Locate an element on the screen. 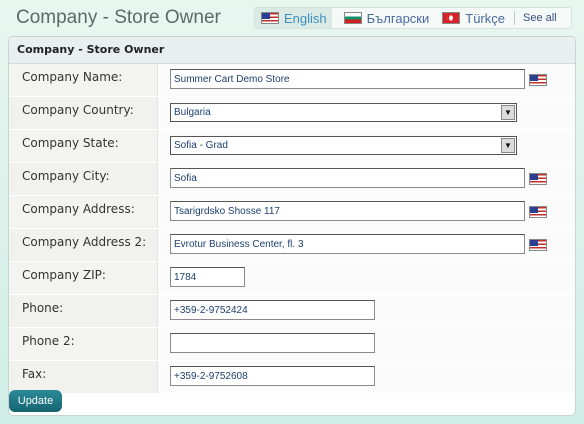 Image resolution: width=584 pixels, height=424 pixels. lang-bulgarian: Български is located at coordinates (386, 18).